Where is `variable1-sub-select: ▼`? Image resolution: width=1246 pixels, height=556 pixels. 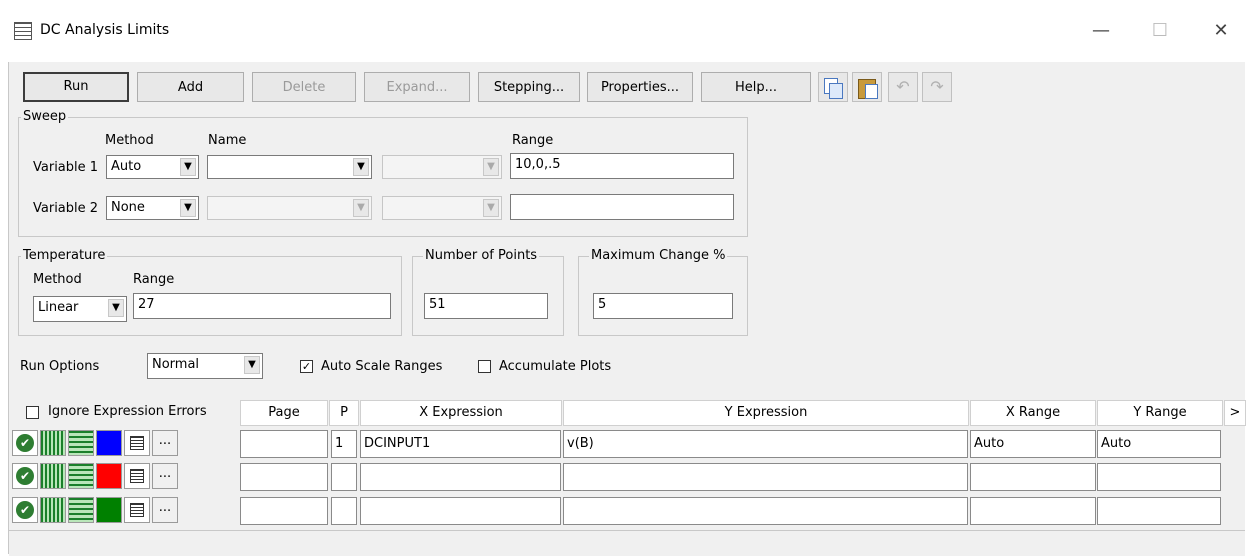
variable1-sub-select: ▼ is located at coordinates (442, 167).